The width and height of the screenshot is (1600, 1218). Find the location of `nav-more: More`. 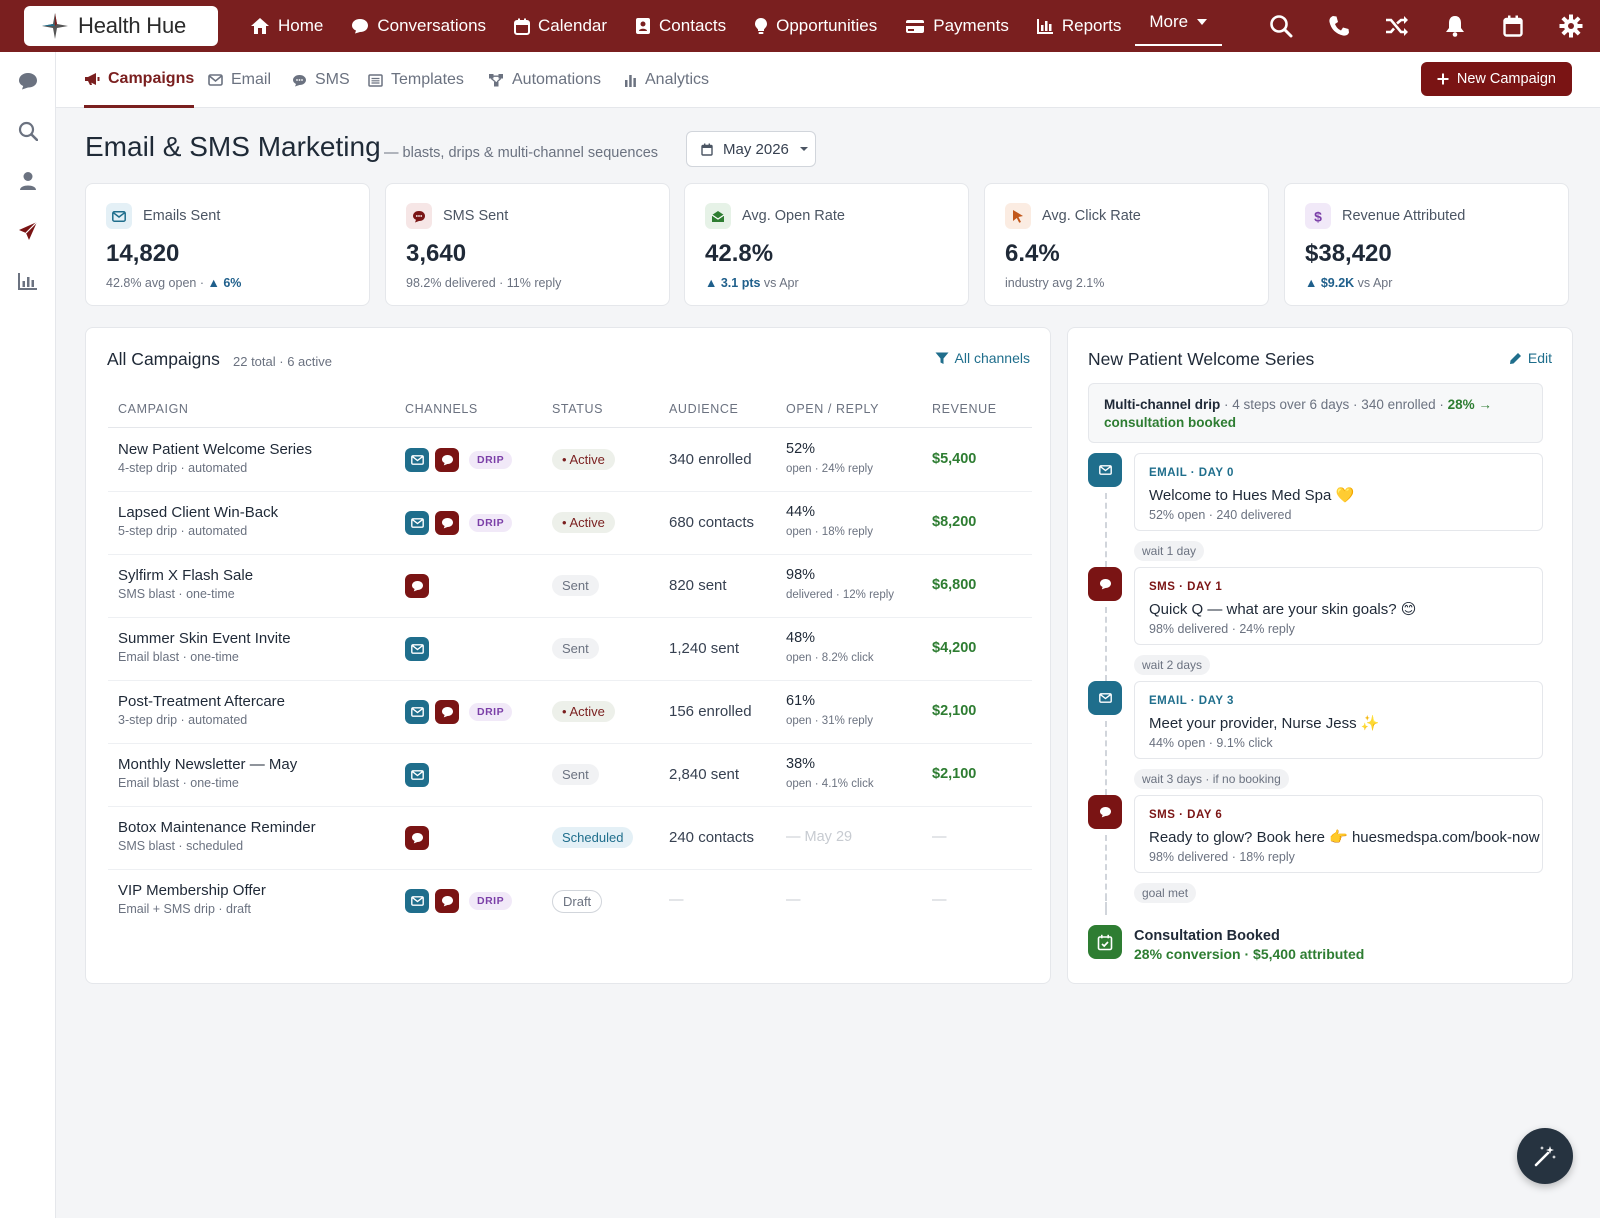

nav-more: More is located at coordinates (1179, 23).